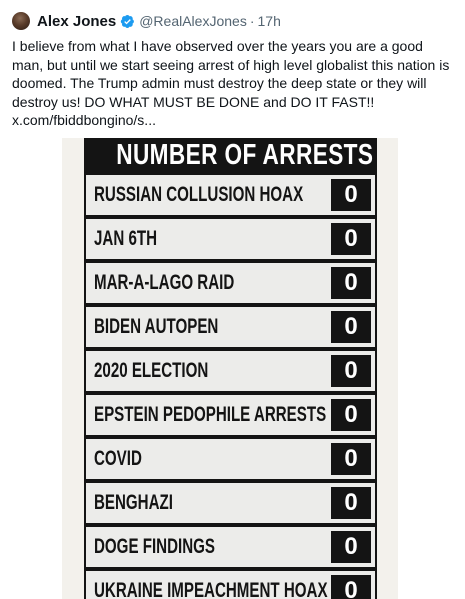  Describe the element at coordinates (199, 194) in the screenshot. I see `row-label: RUSSIAN COLLUSION HOAX` at that location.